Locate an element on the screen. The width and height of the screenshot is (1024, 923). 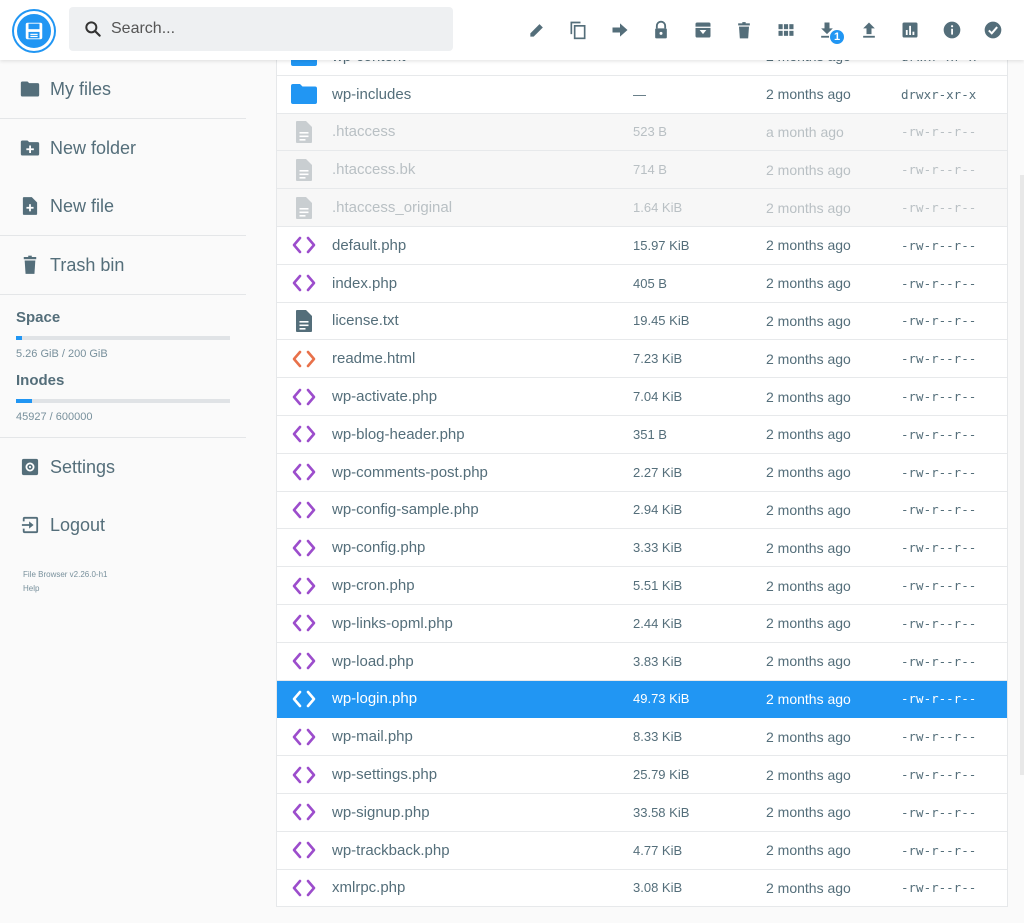
file-name: wp-links-opml.php is located at coordinates (392, 623).